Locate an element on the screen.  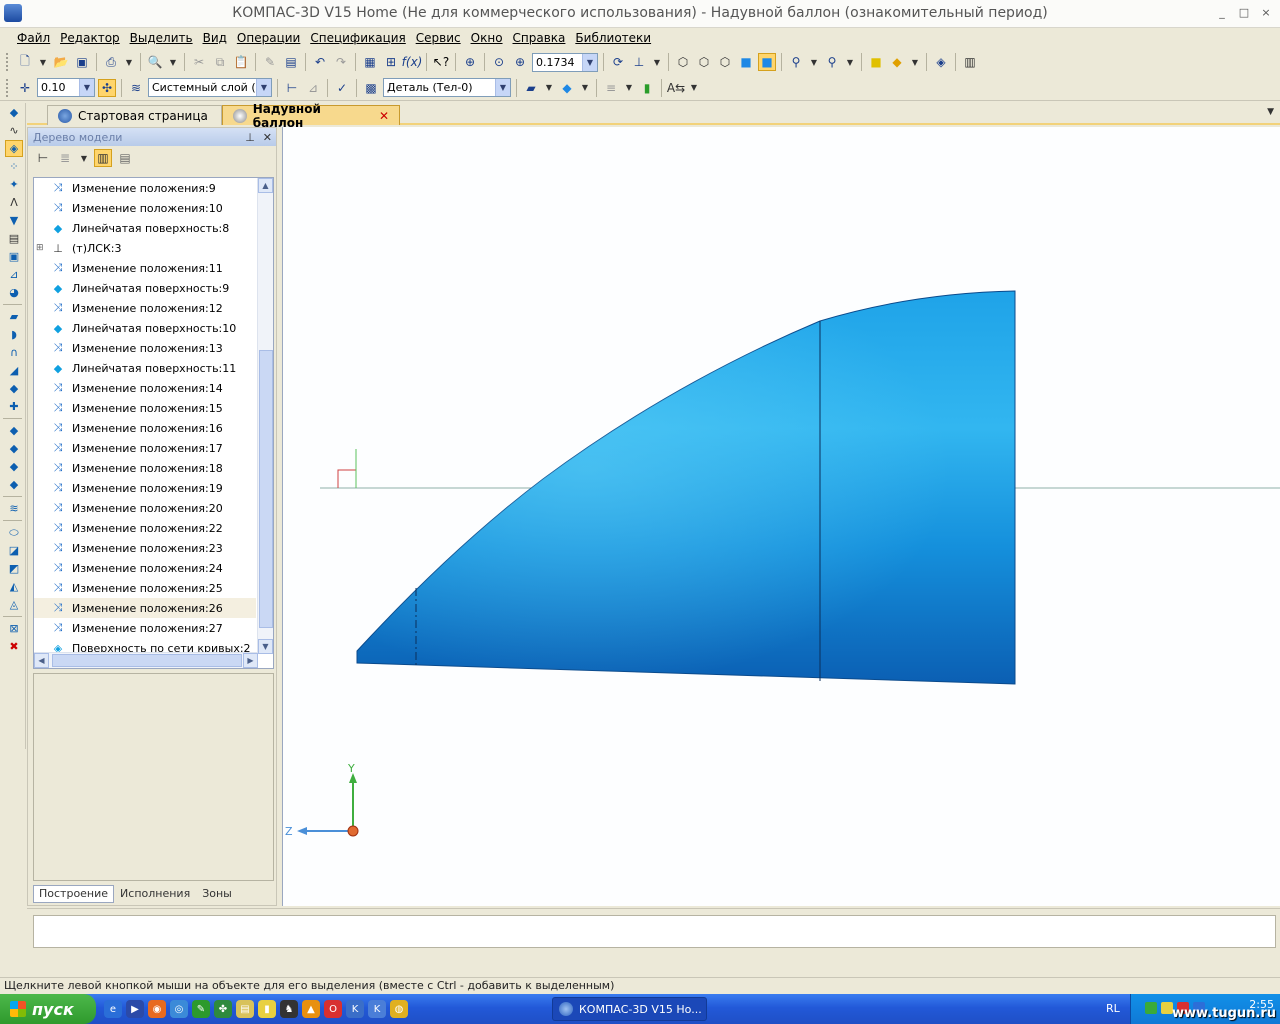
shading-icon: ▰ is located at coordinates (531, 88).